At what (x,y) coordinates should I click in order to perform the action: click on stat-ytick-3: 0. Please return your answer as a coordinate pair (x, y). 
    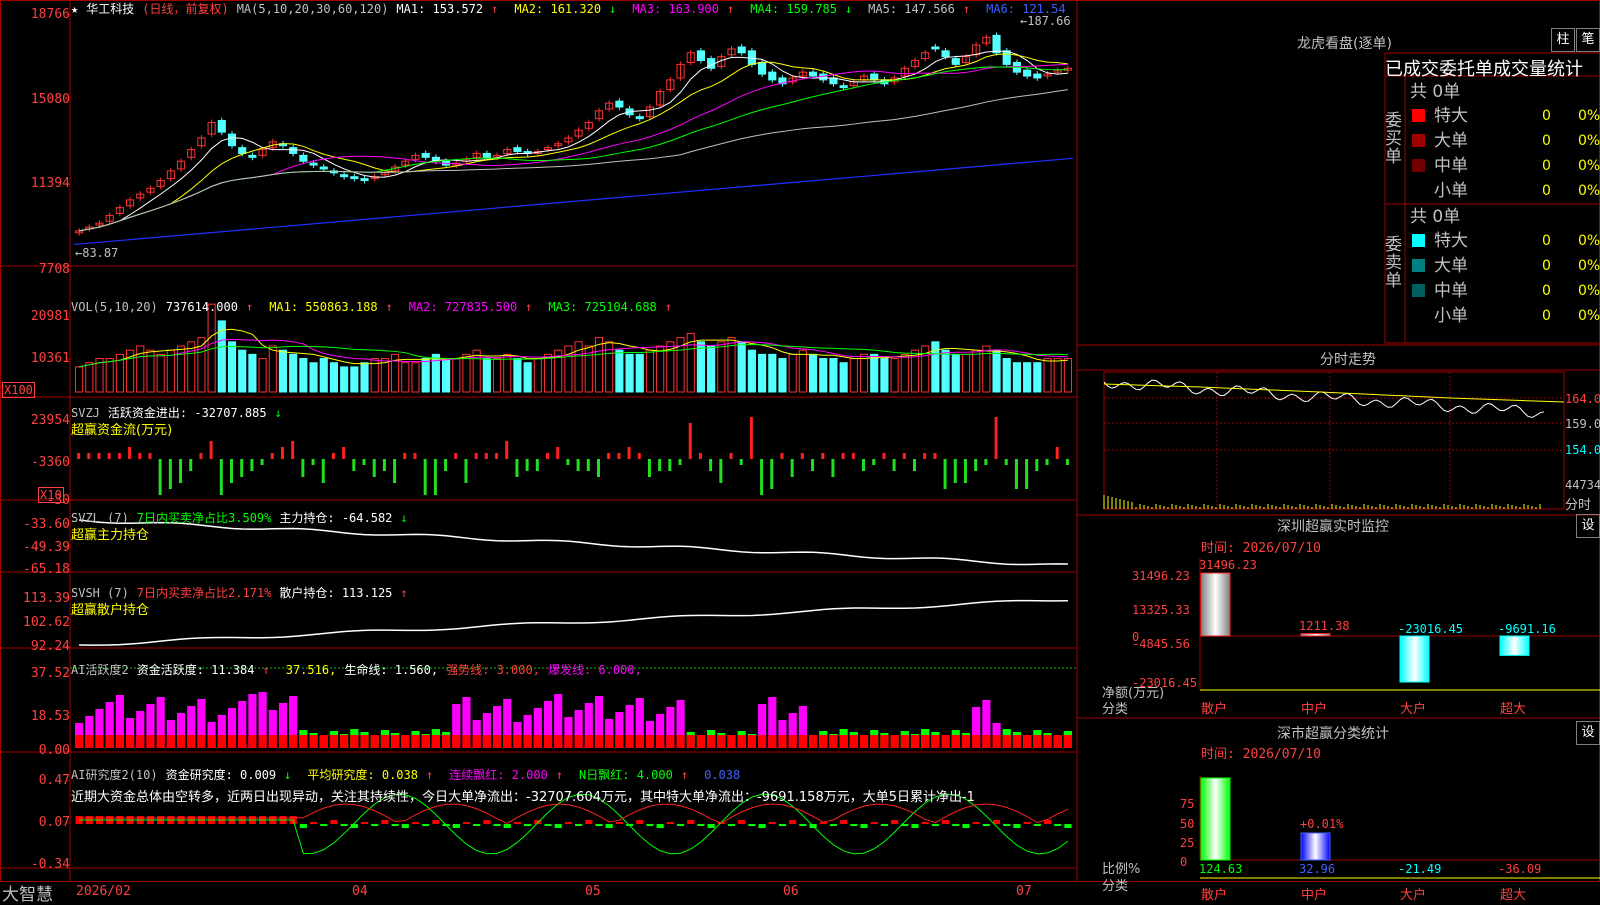
    Looking at the image, I should click on (1184, 862).